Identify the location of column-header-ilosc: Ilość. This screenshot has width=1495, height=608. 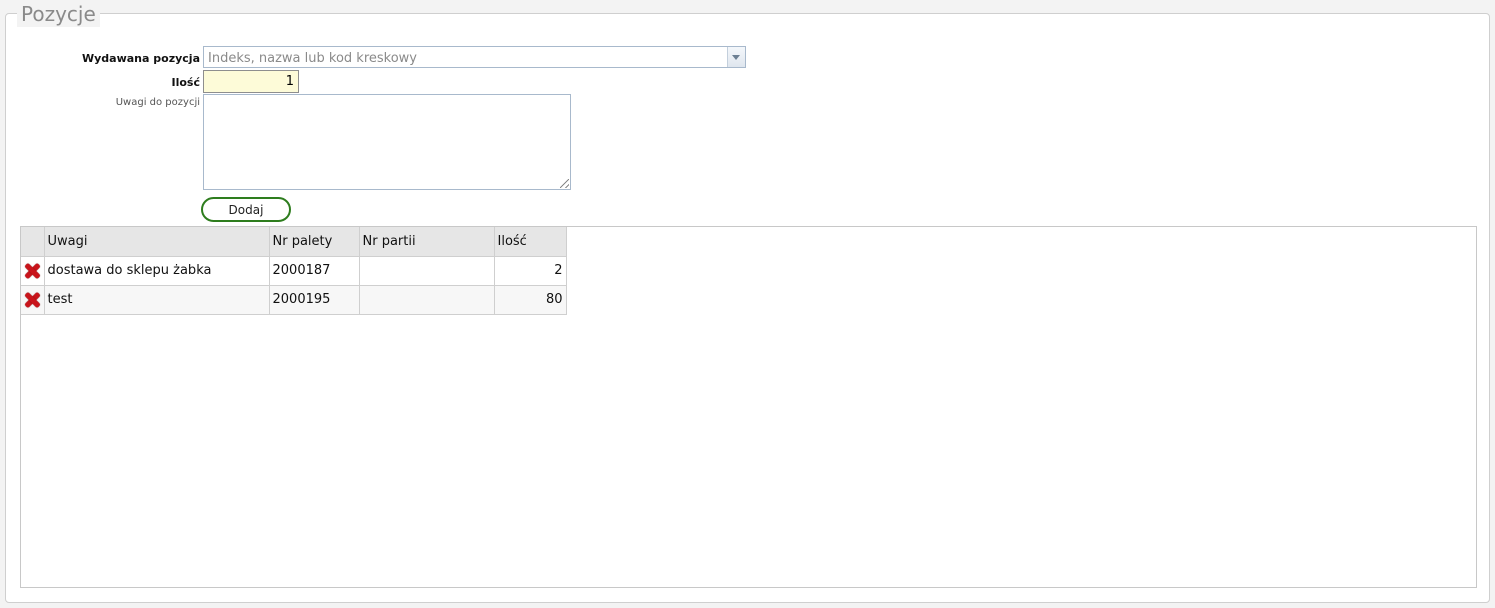
(530, 242).